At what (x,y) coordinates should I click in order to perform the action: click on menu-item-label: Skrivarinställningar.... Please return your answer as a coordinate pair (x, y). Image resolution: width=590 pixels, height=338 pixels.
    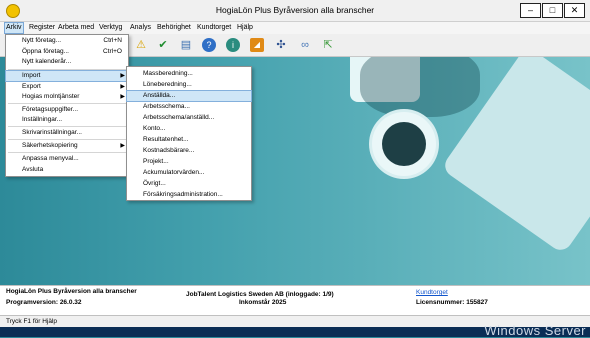
    Looking at the image, I should click on (52, 132).